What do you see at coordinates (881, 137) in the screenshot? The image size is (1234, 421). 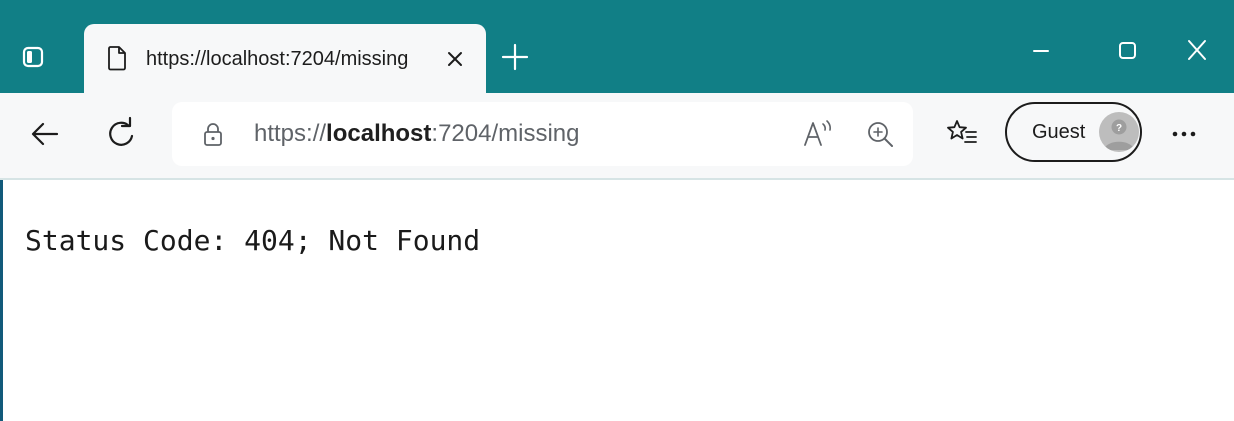 I see `zoom-in-icon` at bounding box center [881, 137].